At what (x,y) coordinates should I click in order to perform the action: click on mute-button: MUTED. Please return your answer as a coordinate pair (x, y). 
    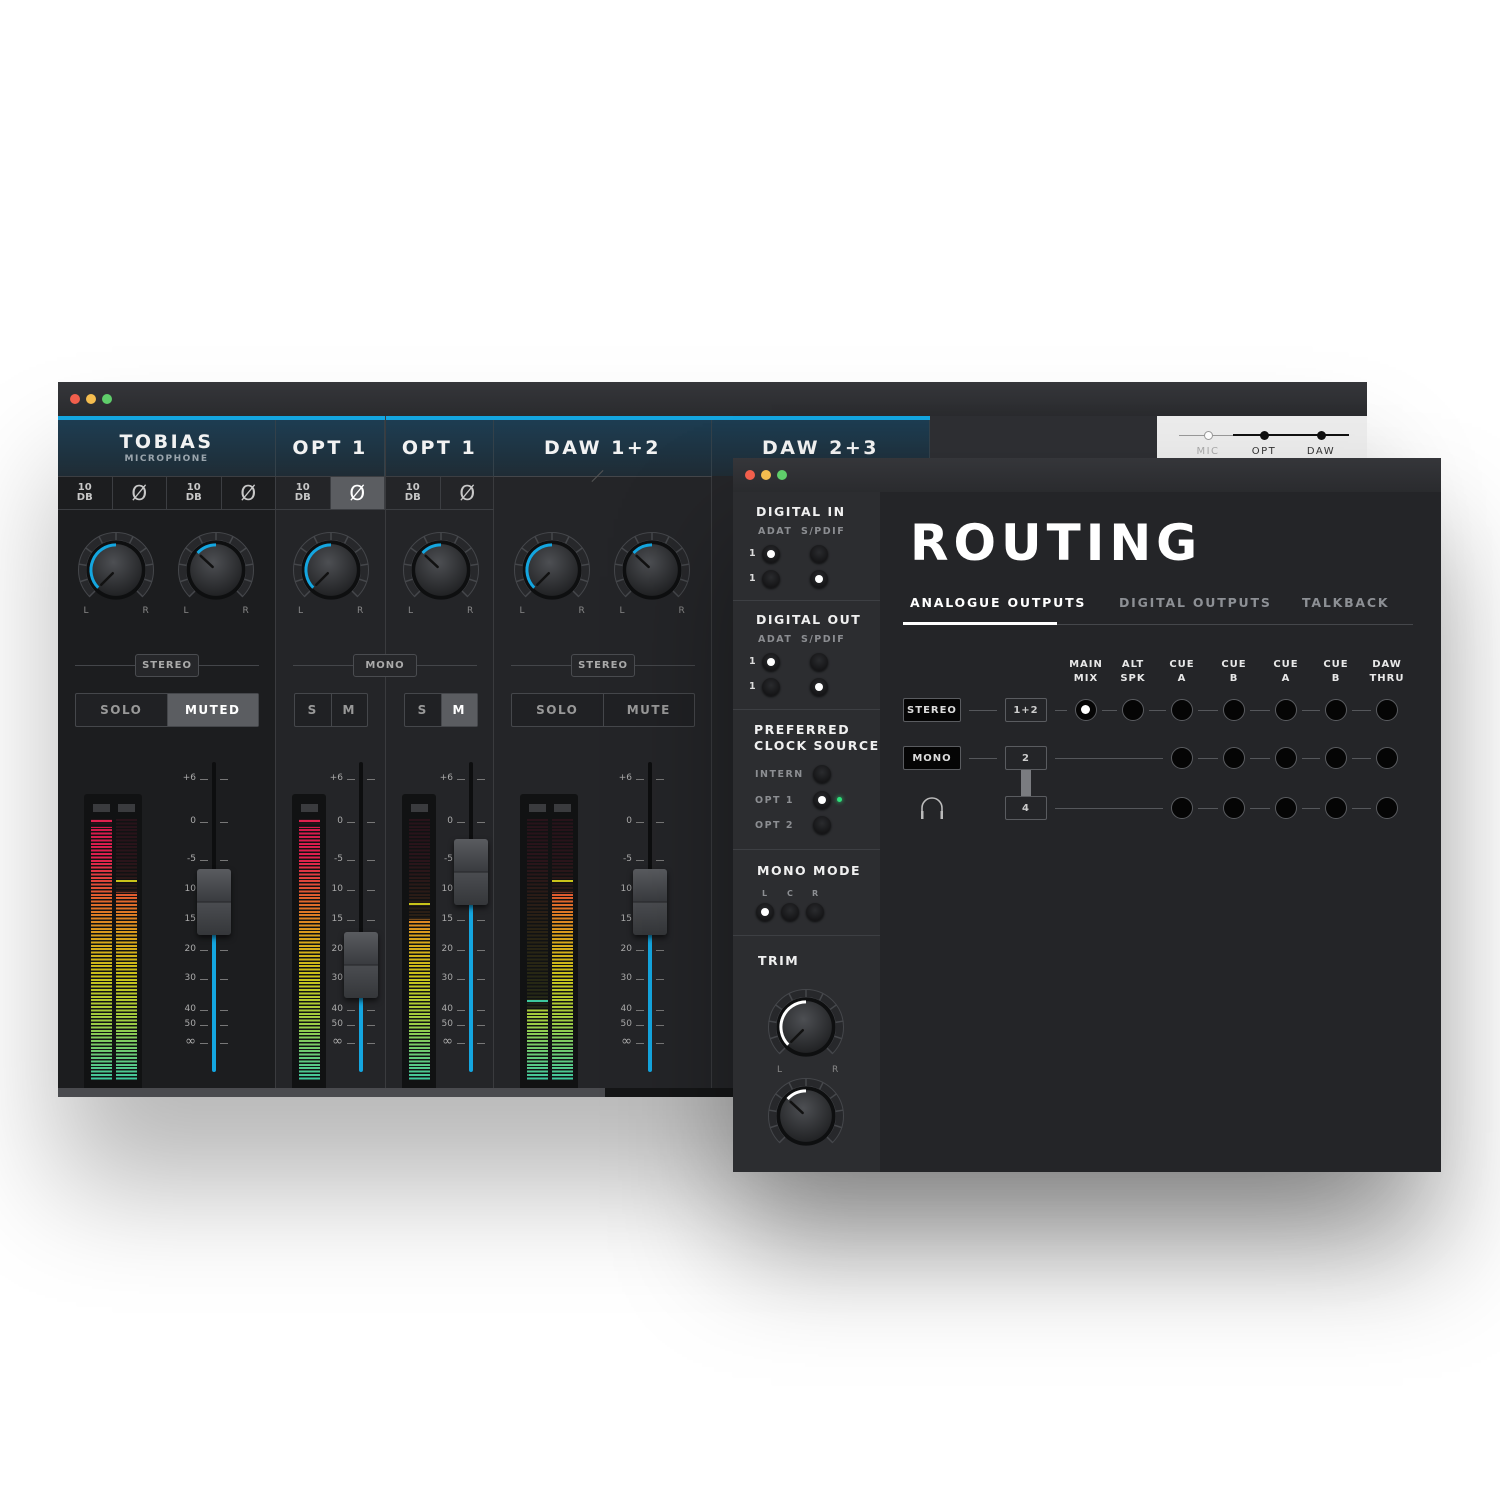
    Looking at the image, I should click on (212, 710).